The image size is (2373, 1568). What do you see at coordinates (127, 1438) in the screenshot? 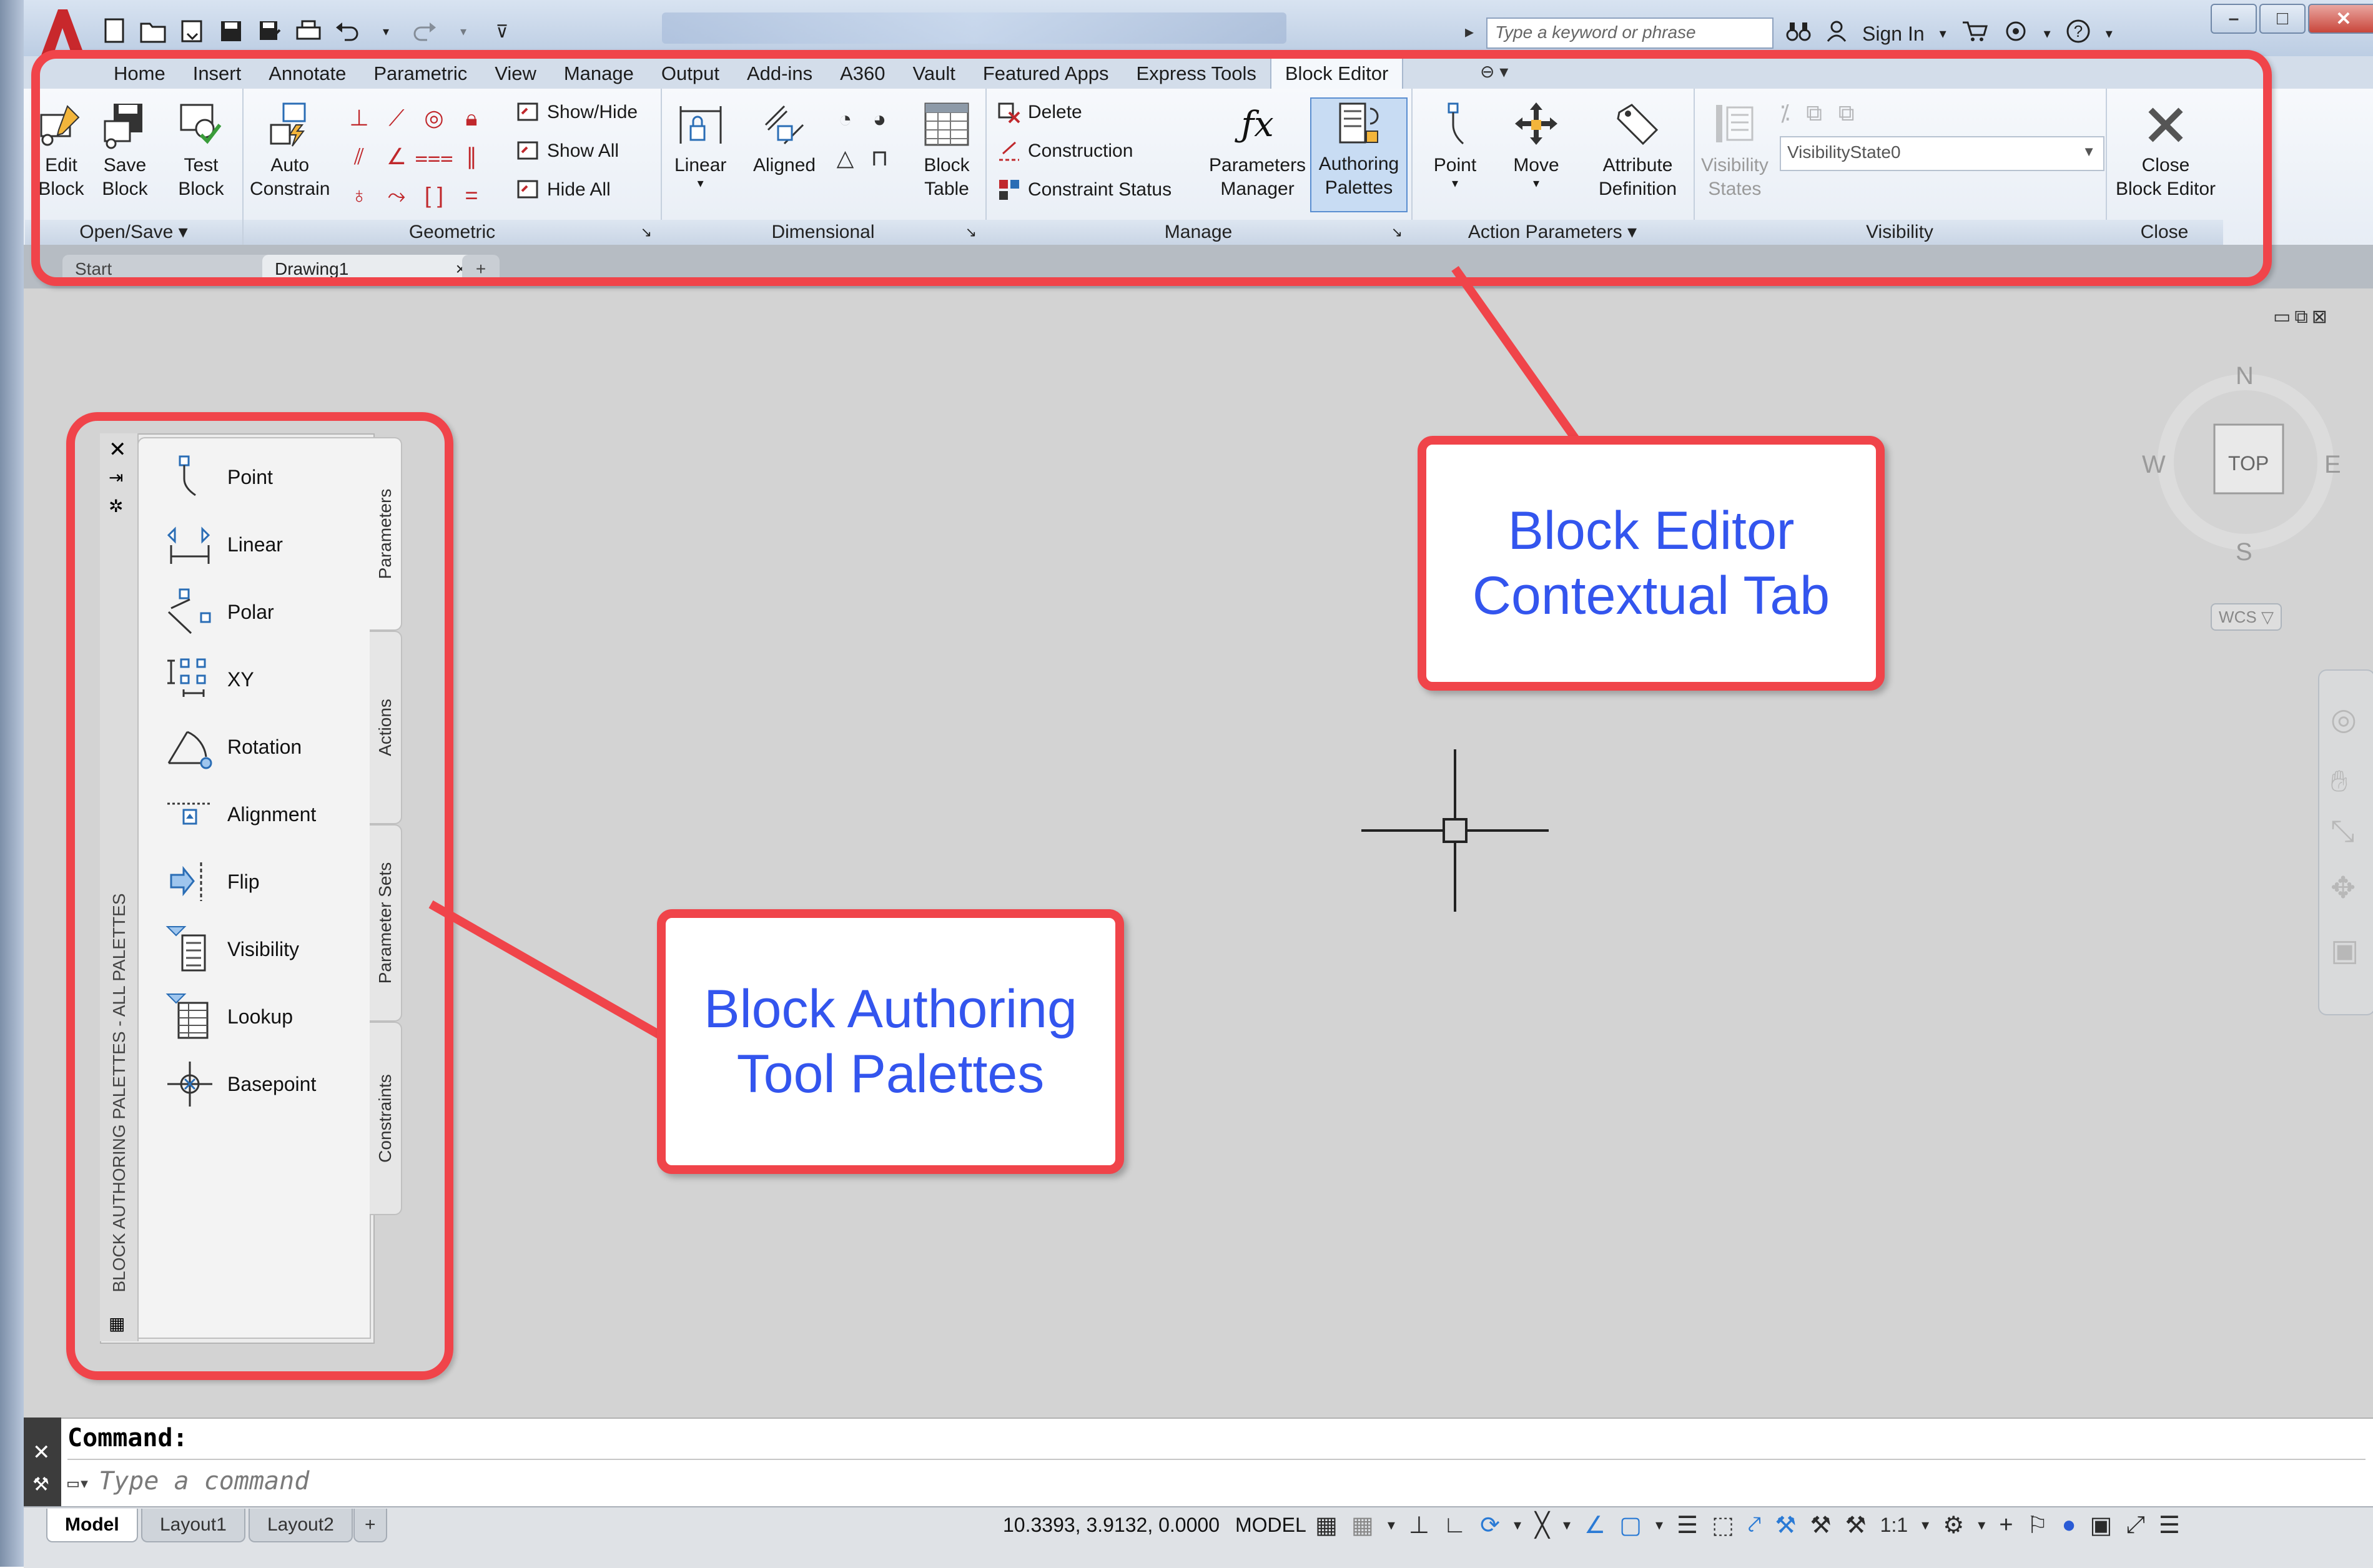
I see `command-history: Command:` at bounding box center [127, 1438].